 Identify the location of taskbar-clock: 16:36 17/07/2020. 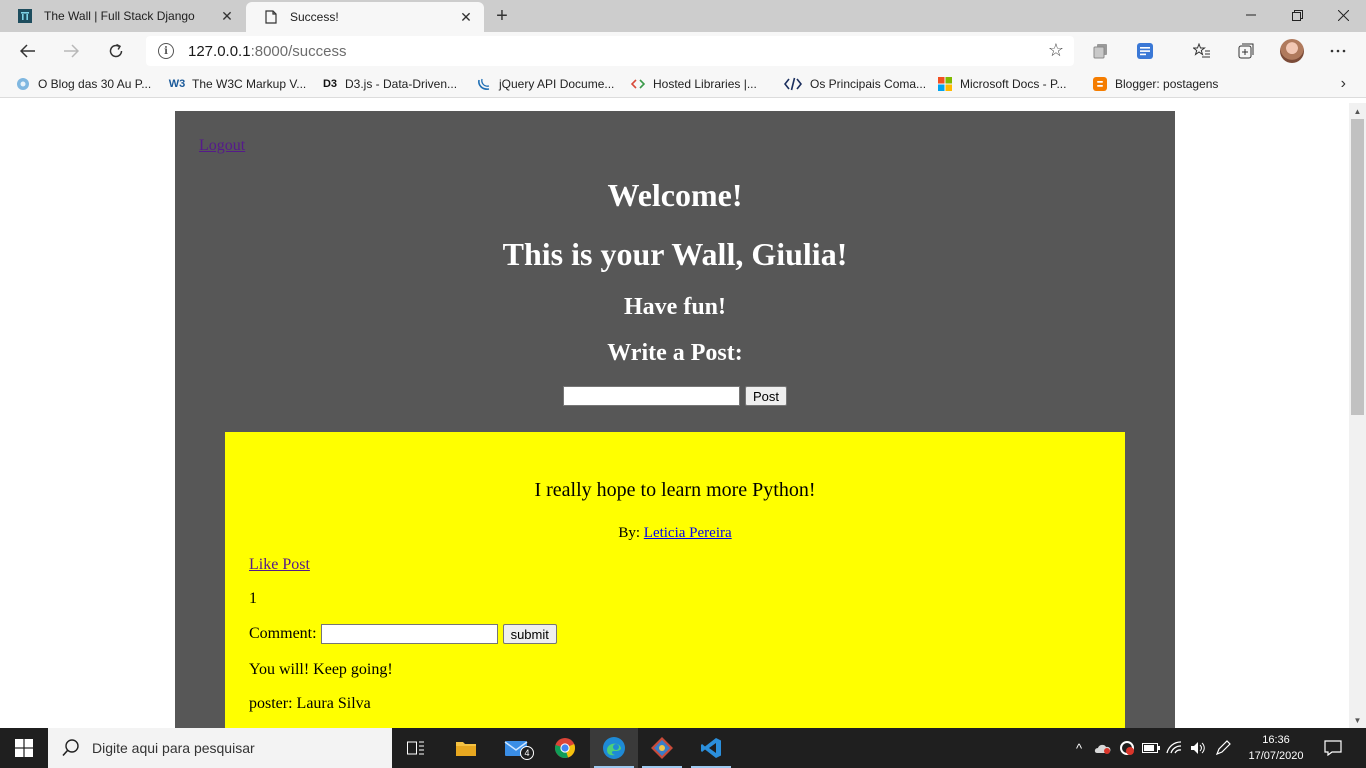
(1276, 748).